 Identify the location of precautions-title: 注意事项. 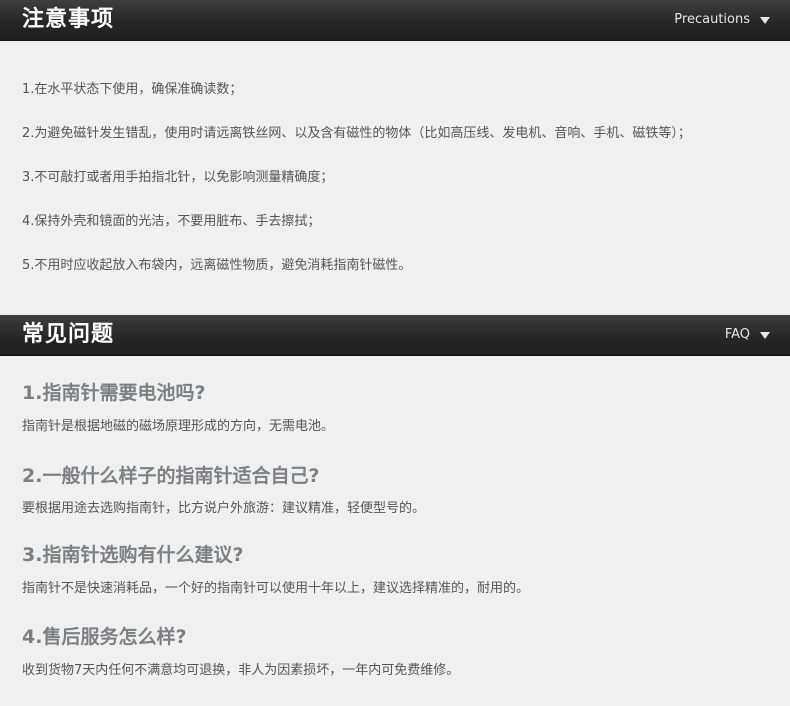
(68, 19).